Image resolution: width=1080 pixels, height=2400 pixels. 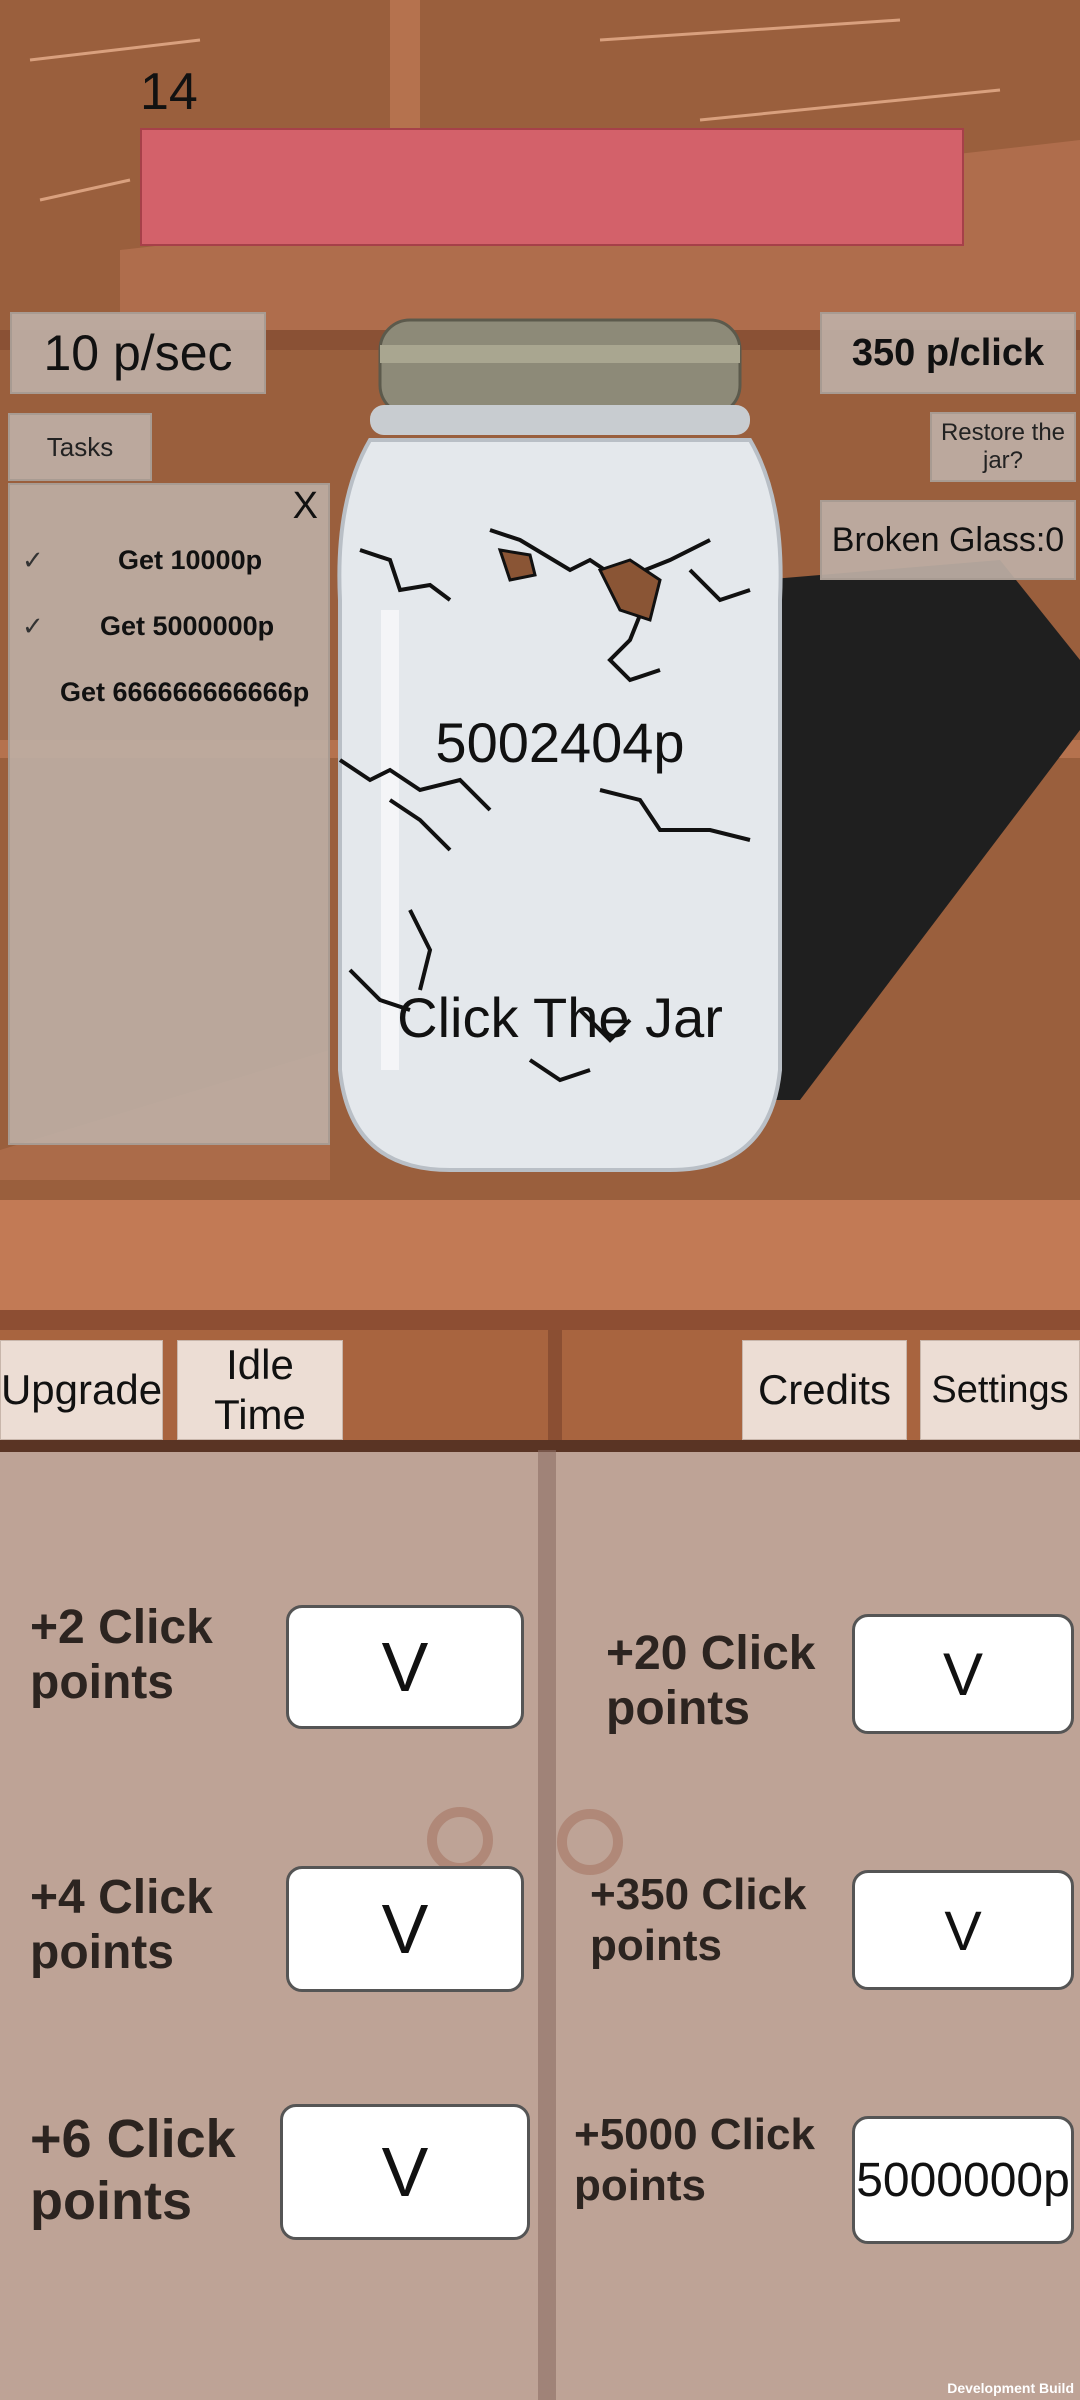 What do you see at coordinates (185, 692) in the screenshot?
I see `task-item: Get 666666666666p` at bounding box center [185, 692].